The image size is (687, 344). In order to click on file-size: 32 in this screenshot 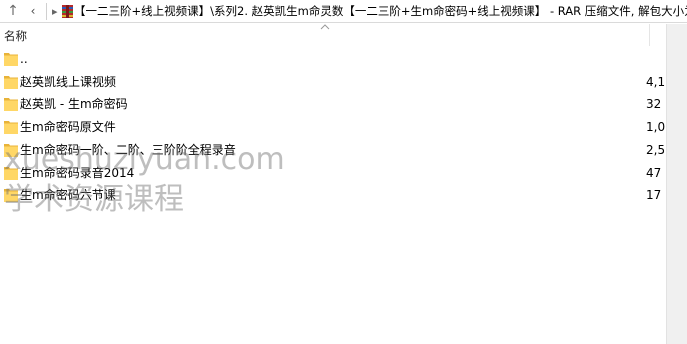, I will do `click(654, 104)`.